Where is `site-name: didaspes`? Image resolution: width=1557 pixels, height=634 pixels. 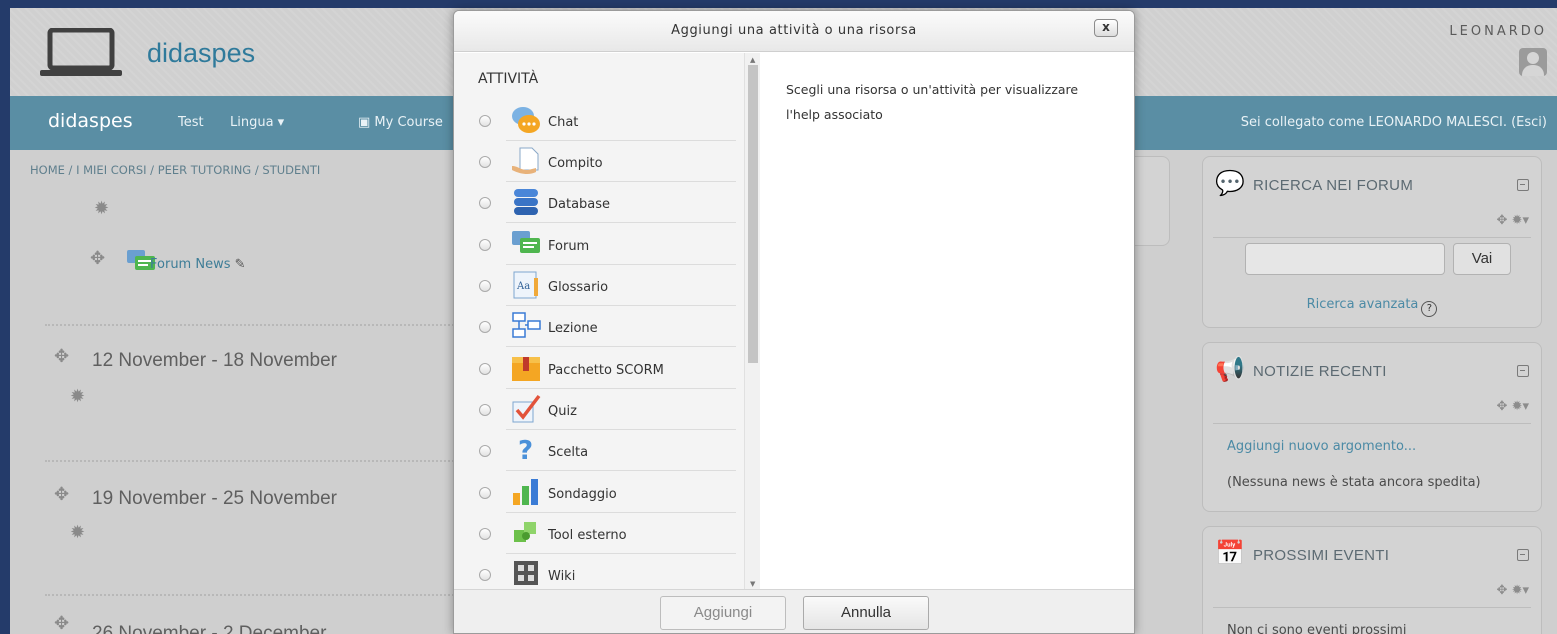 site-name: didaspes is located at coordinates (201, 53).